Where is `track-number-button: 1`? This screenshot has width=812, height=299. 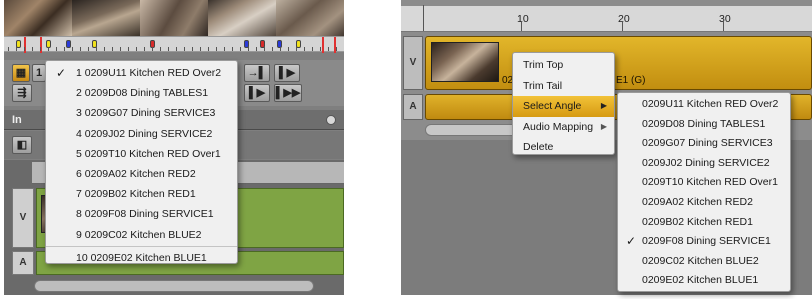
track-number-button: 1 is located at coordinates (39, 73).